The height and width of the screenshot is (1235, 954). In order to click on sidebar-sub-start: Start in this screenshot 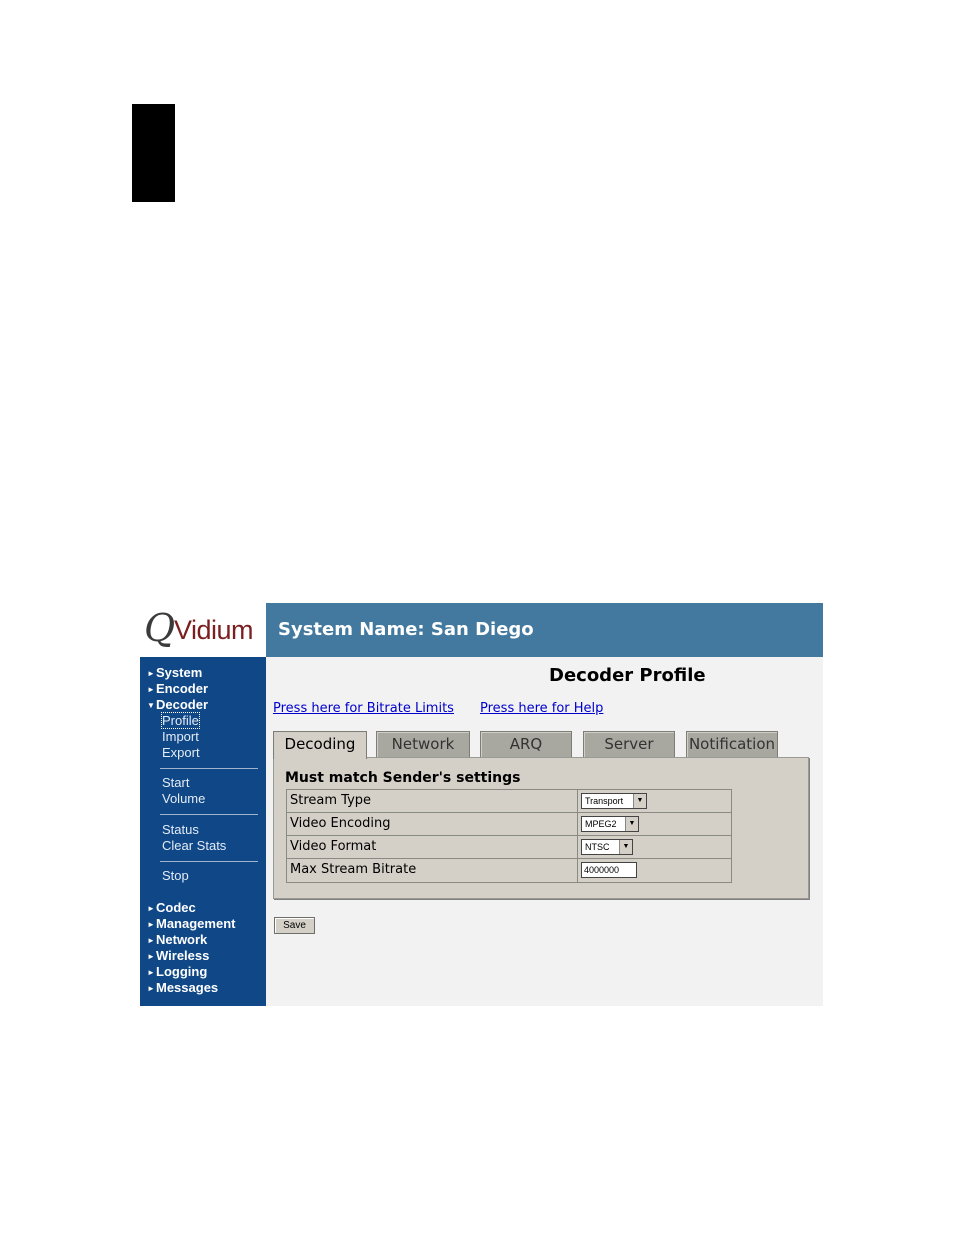, I will do `click(175, 782)`.